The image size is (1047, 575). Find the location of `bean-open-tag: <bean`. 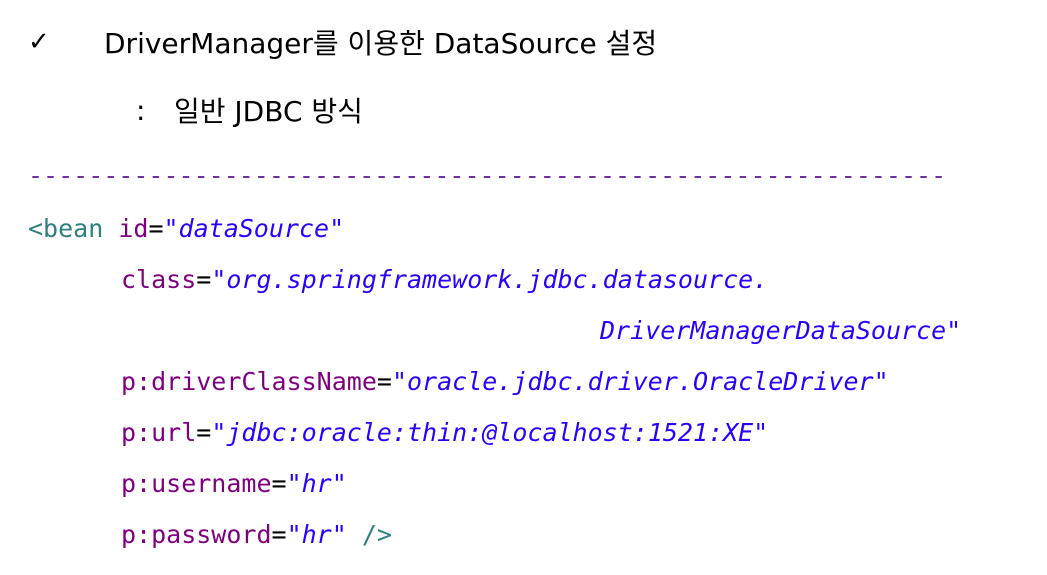

bean-open-tag: <bean is located at coordinates (66, 228).